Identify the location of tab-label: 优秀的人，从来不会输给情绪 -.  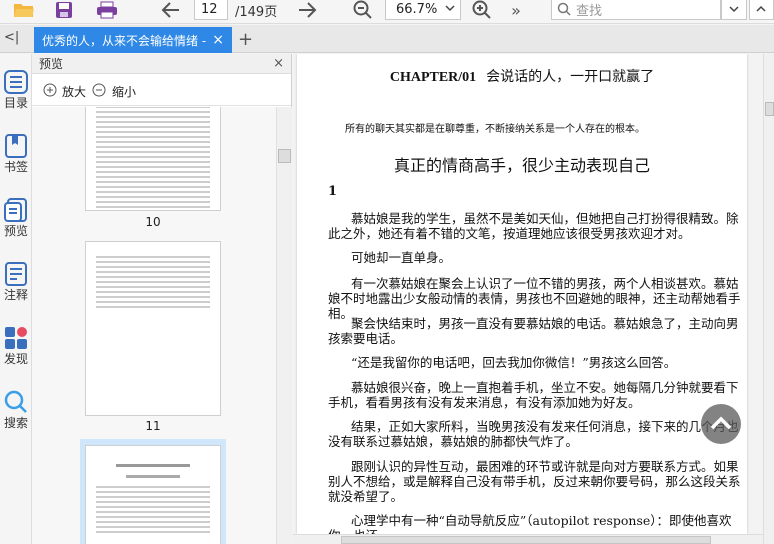
(124, 40).